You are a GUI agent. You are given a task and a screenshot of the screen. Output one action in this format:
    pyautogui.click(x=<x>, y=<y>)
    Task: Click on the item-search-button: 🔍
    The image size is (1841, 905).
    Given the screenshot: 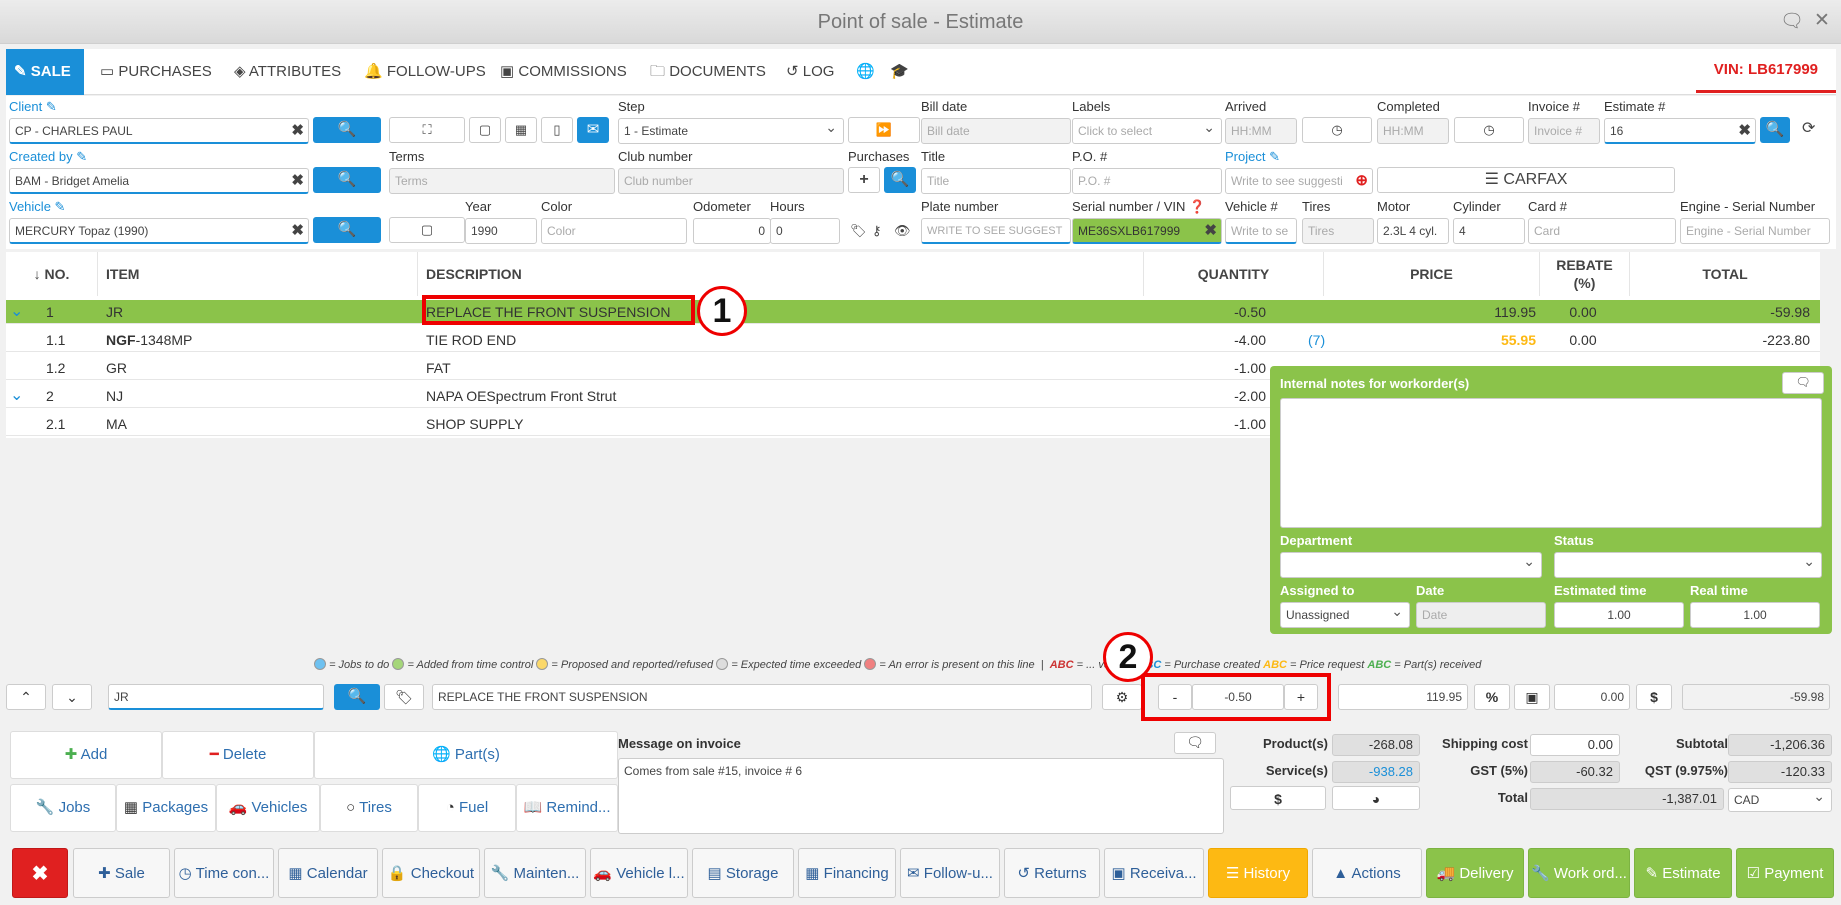 What is the action you would take?
    pyautogui.click(x=357, y=697)
    